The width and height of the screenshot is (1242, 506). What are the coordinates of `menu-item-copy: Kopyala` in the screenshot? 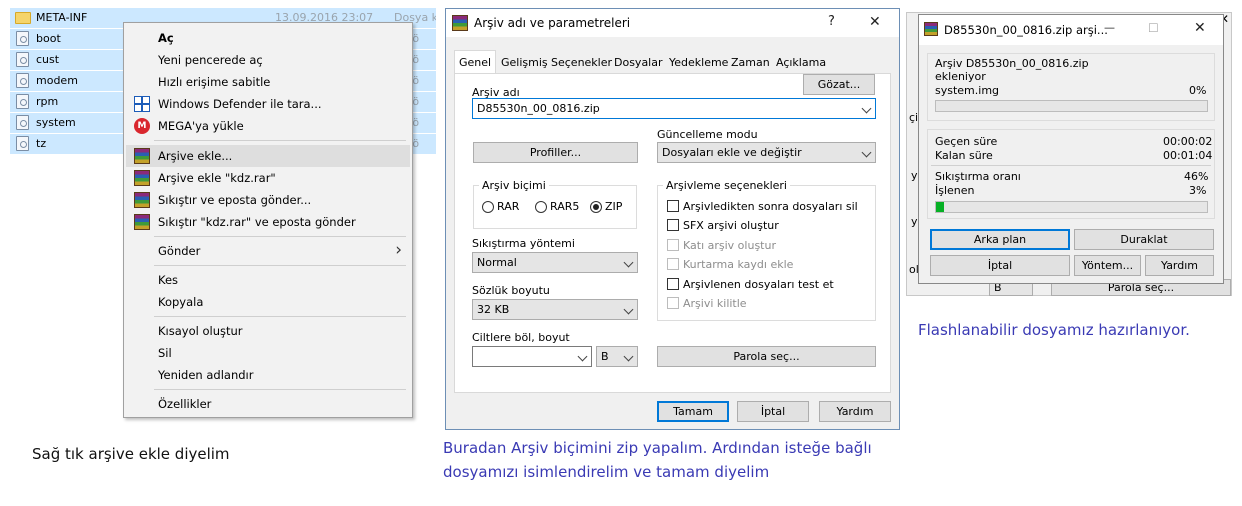 It's located at (268, 302).